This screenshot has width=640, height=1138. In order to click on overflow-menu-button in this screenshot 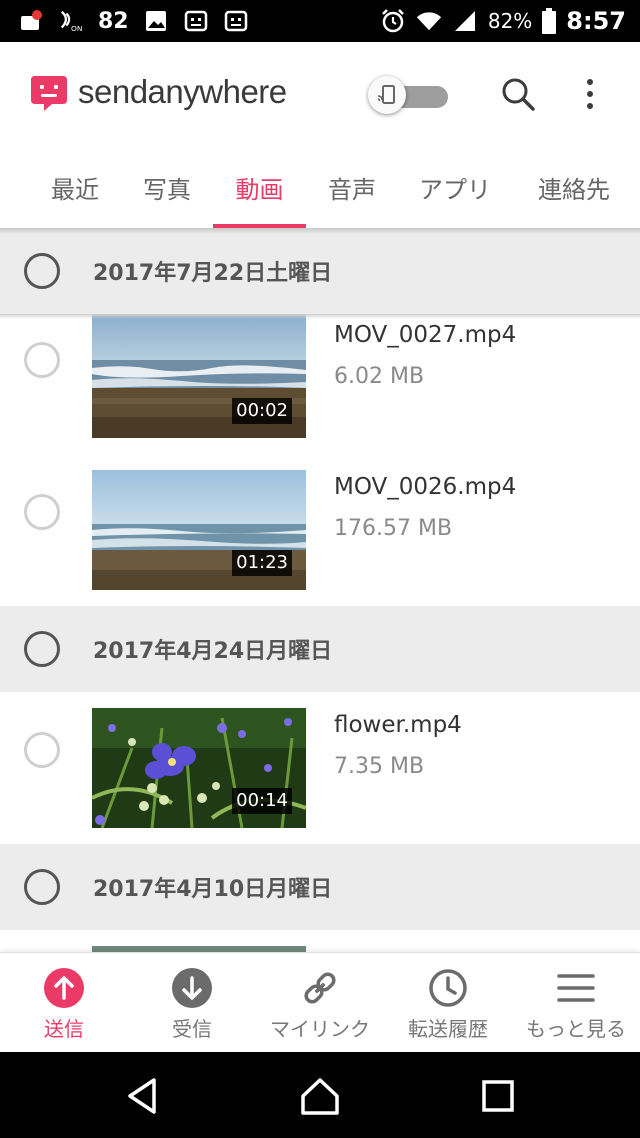, I will do `click(590, 94)`.